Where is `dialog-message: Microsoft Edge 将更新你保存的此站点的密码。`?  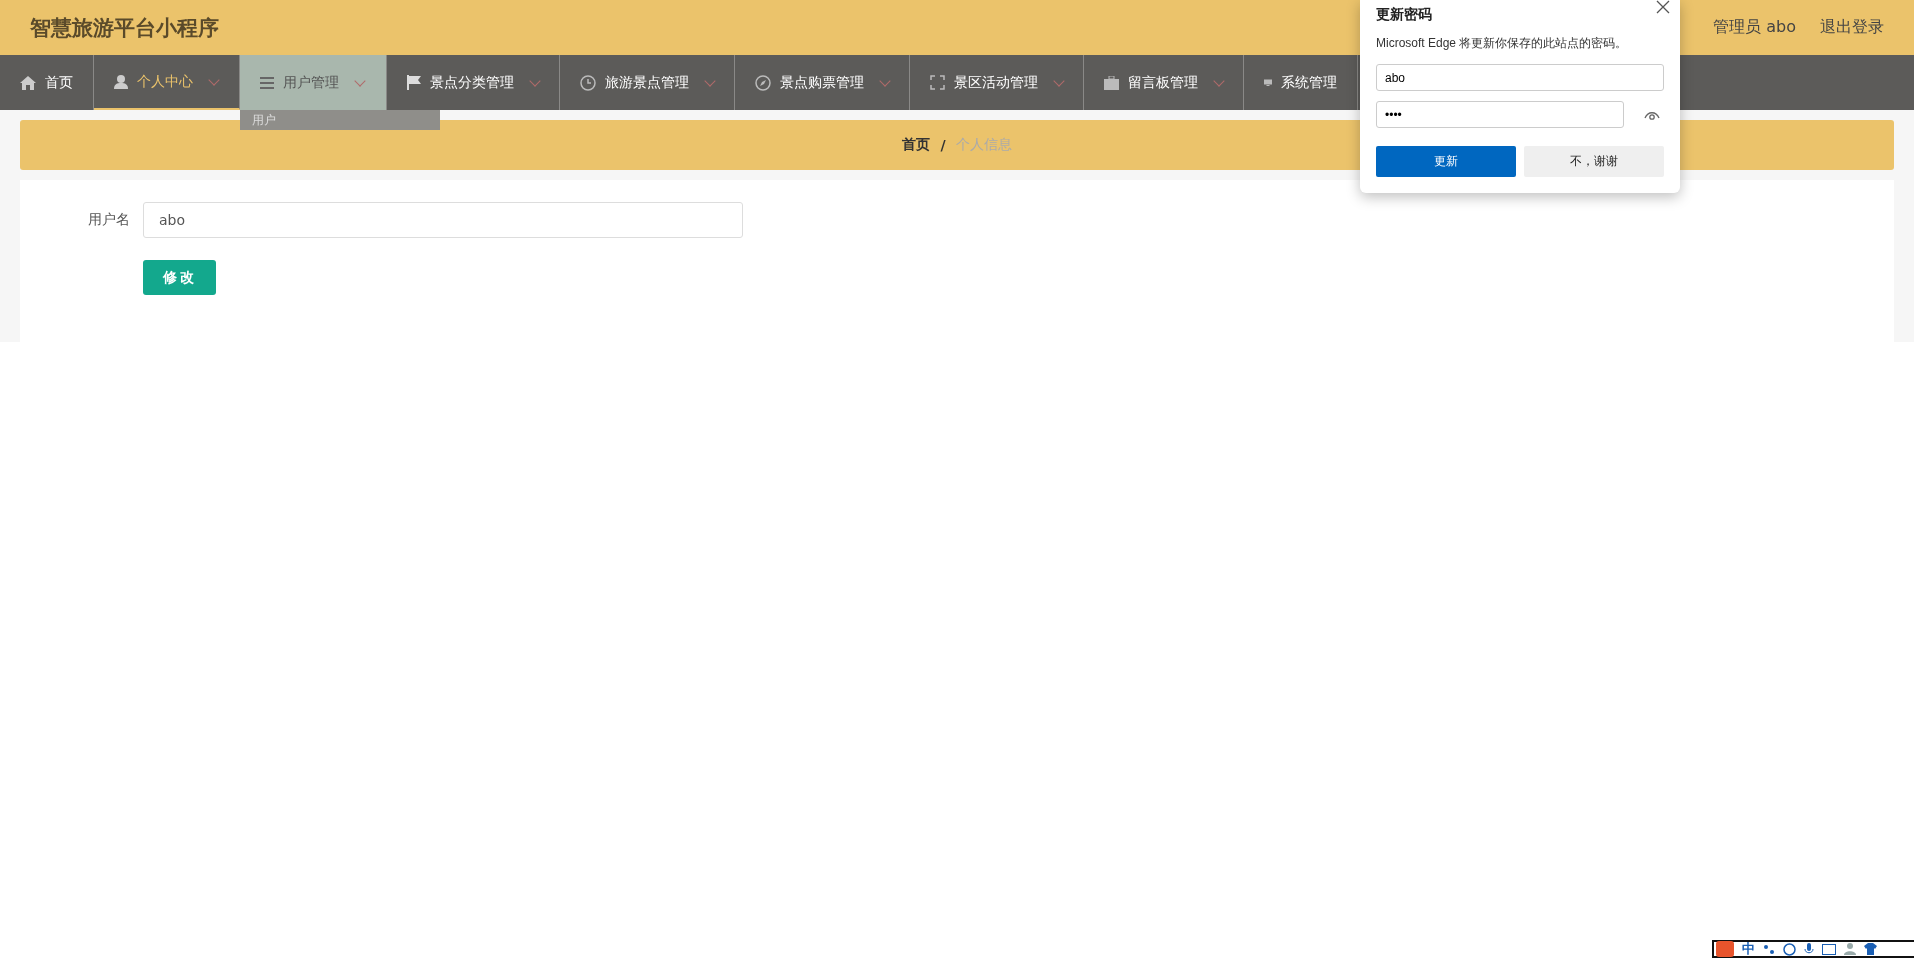
dialog-message: Microsoft Edge 将更新你保存的此站点的密码。 is located at coordinates (1502, 43).